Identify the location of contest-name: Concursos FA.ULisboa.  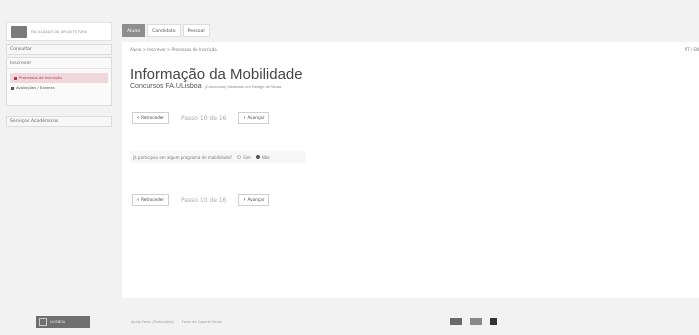
(166, 86).